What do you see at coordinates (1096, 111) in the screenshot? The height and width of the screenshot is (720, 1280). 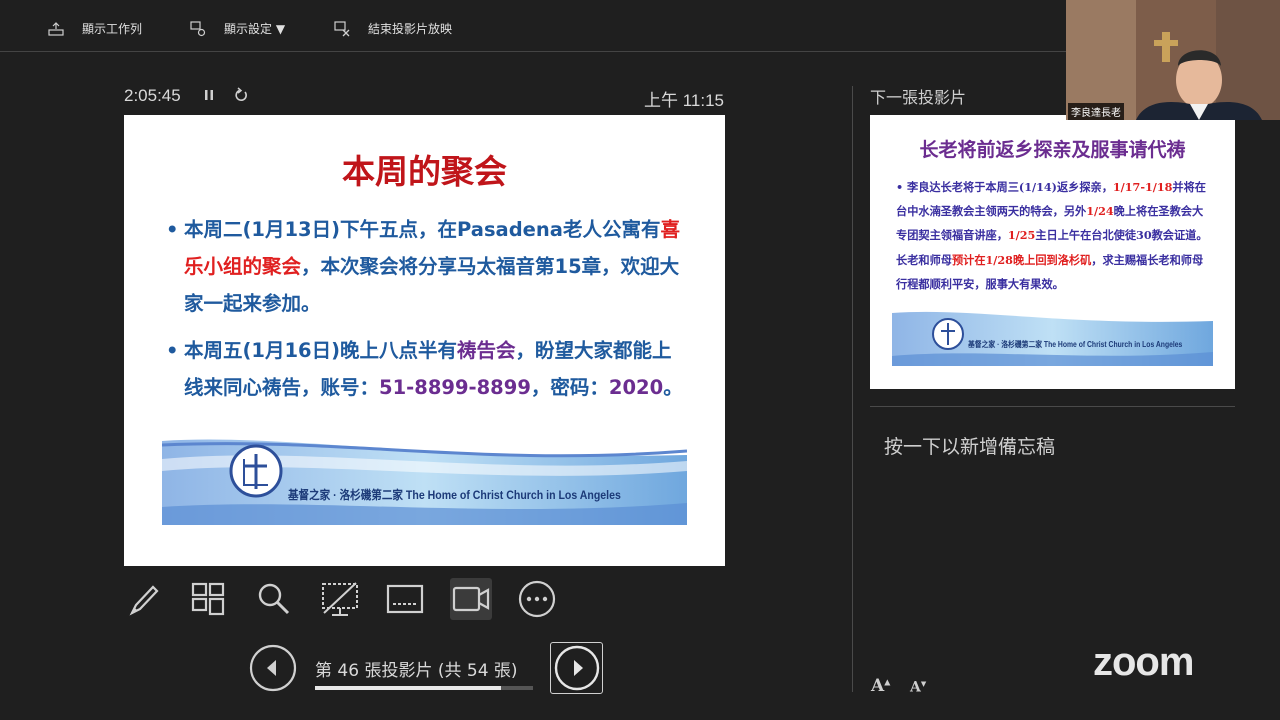 I see `participant-name: 李良達長老` at bounding box center [1096, 111].